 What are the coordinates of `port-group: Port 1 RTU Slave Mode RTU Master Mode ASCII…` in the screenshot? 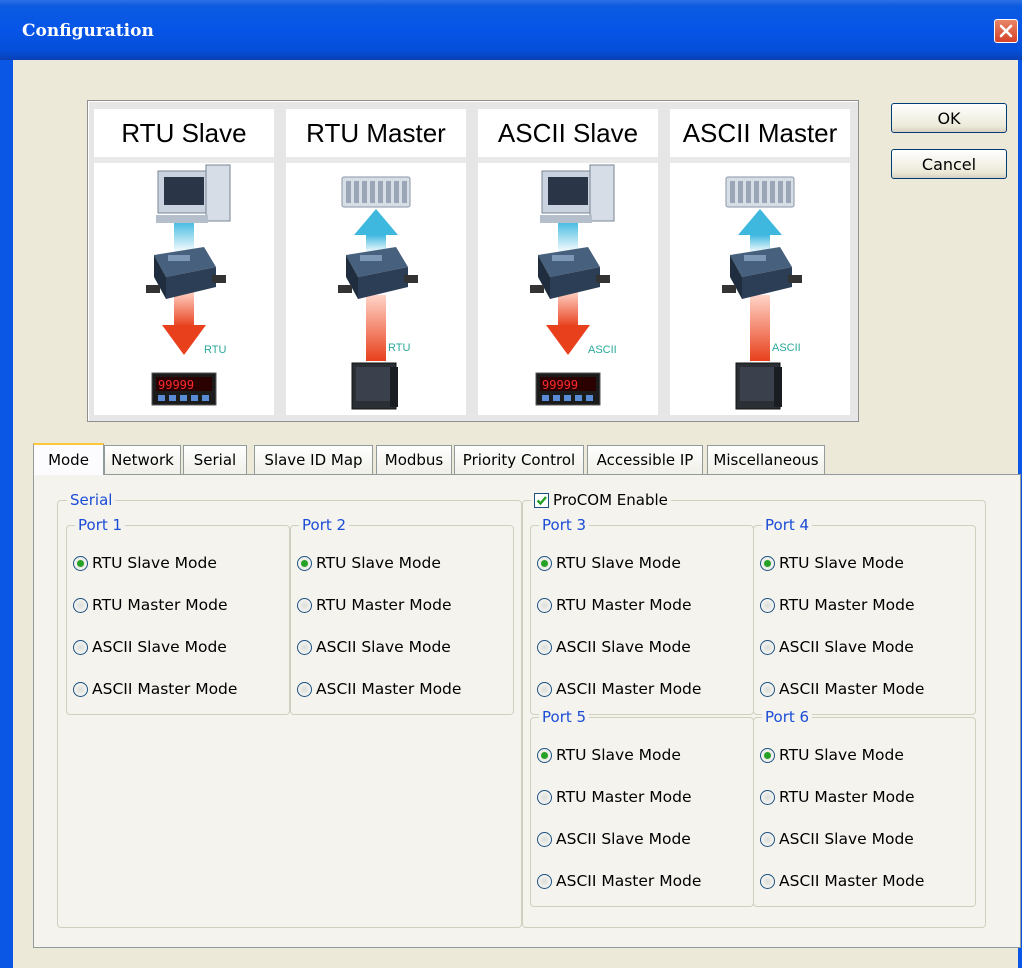 It's located at (178, 615).